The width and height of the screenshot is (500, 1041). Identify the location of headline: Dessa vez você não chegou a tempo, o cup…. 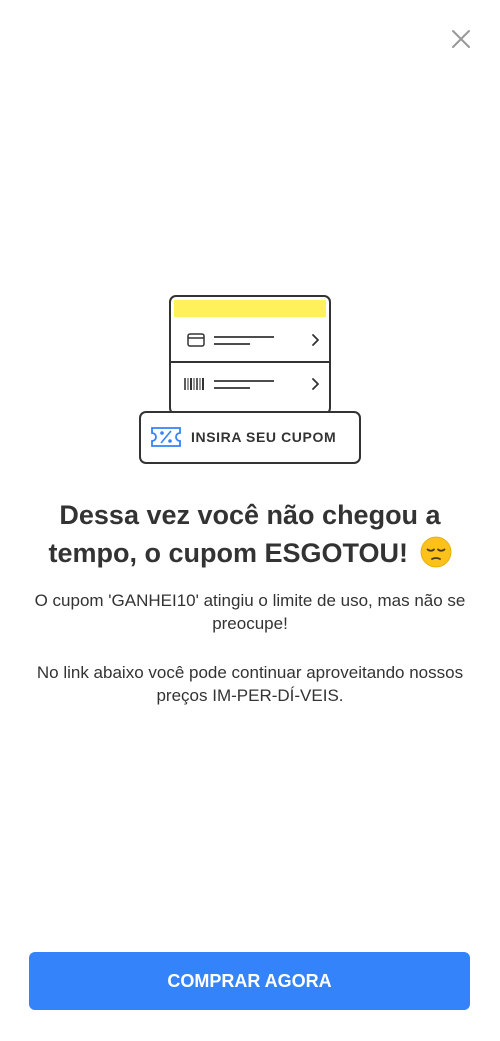
(250, 534).